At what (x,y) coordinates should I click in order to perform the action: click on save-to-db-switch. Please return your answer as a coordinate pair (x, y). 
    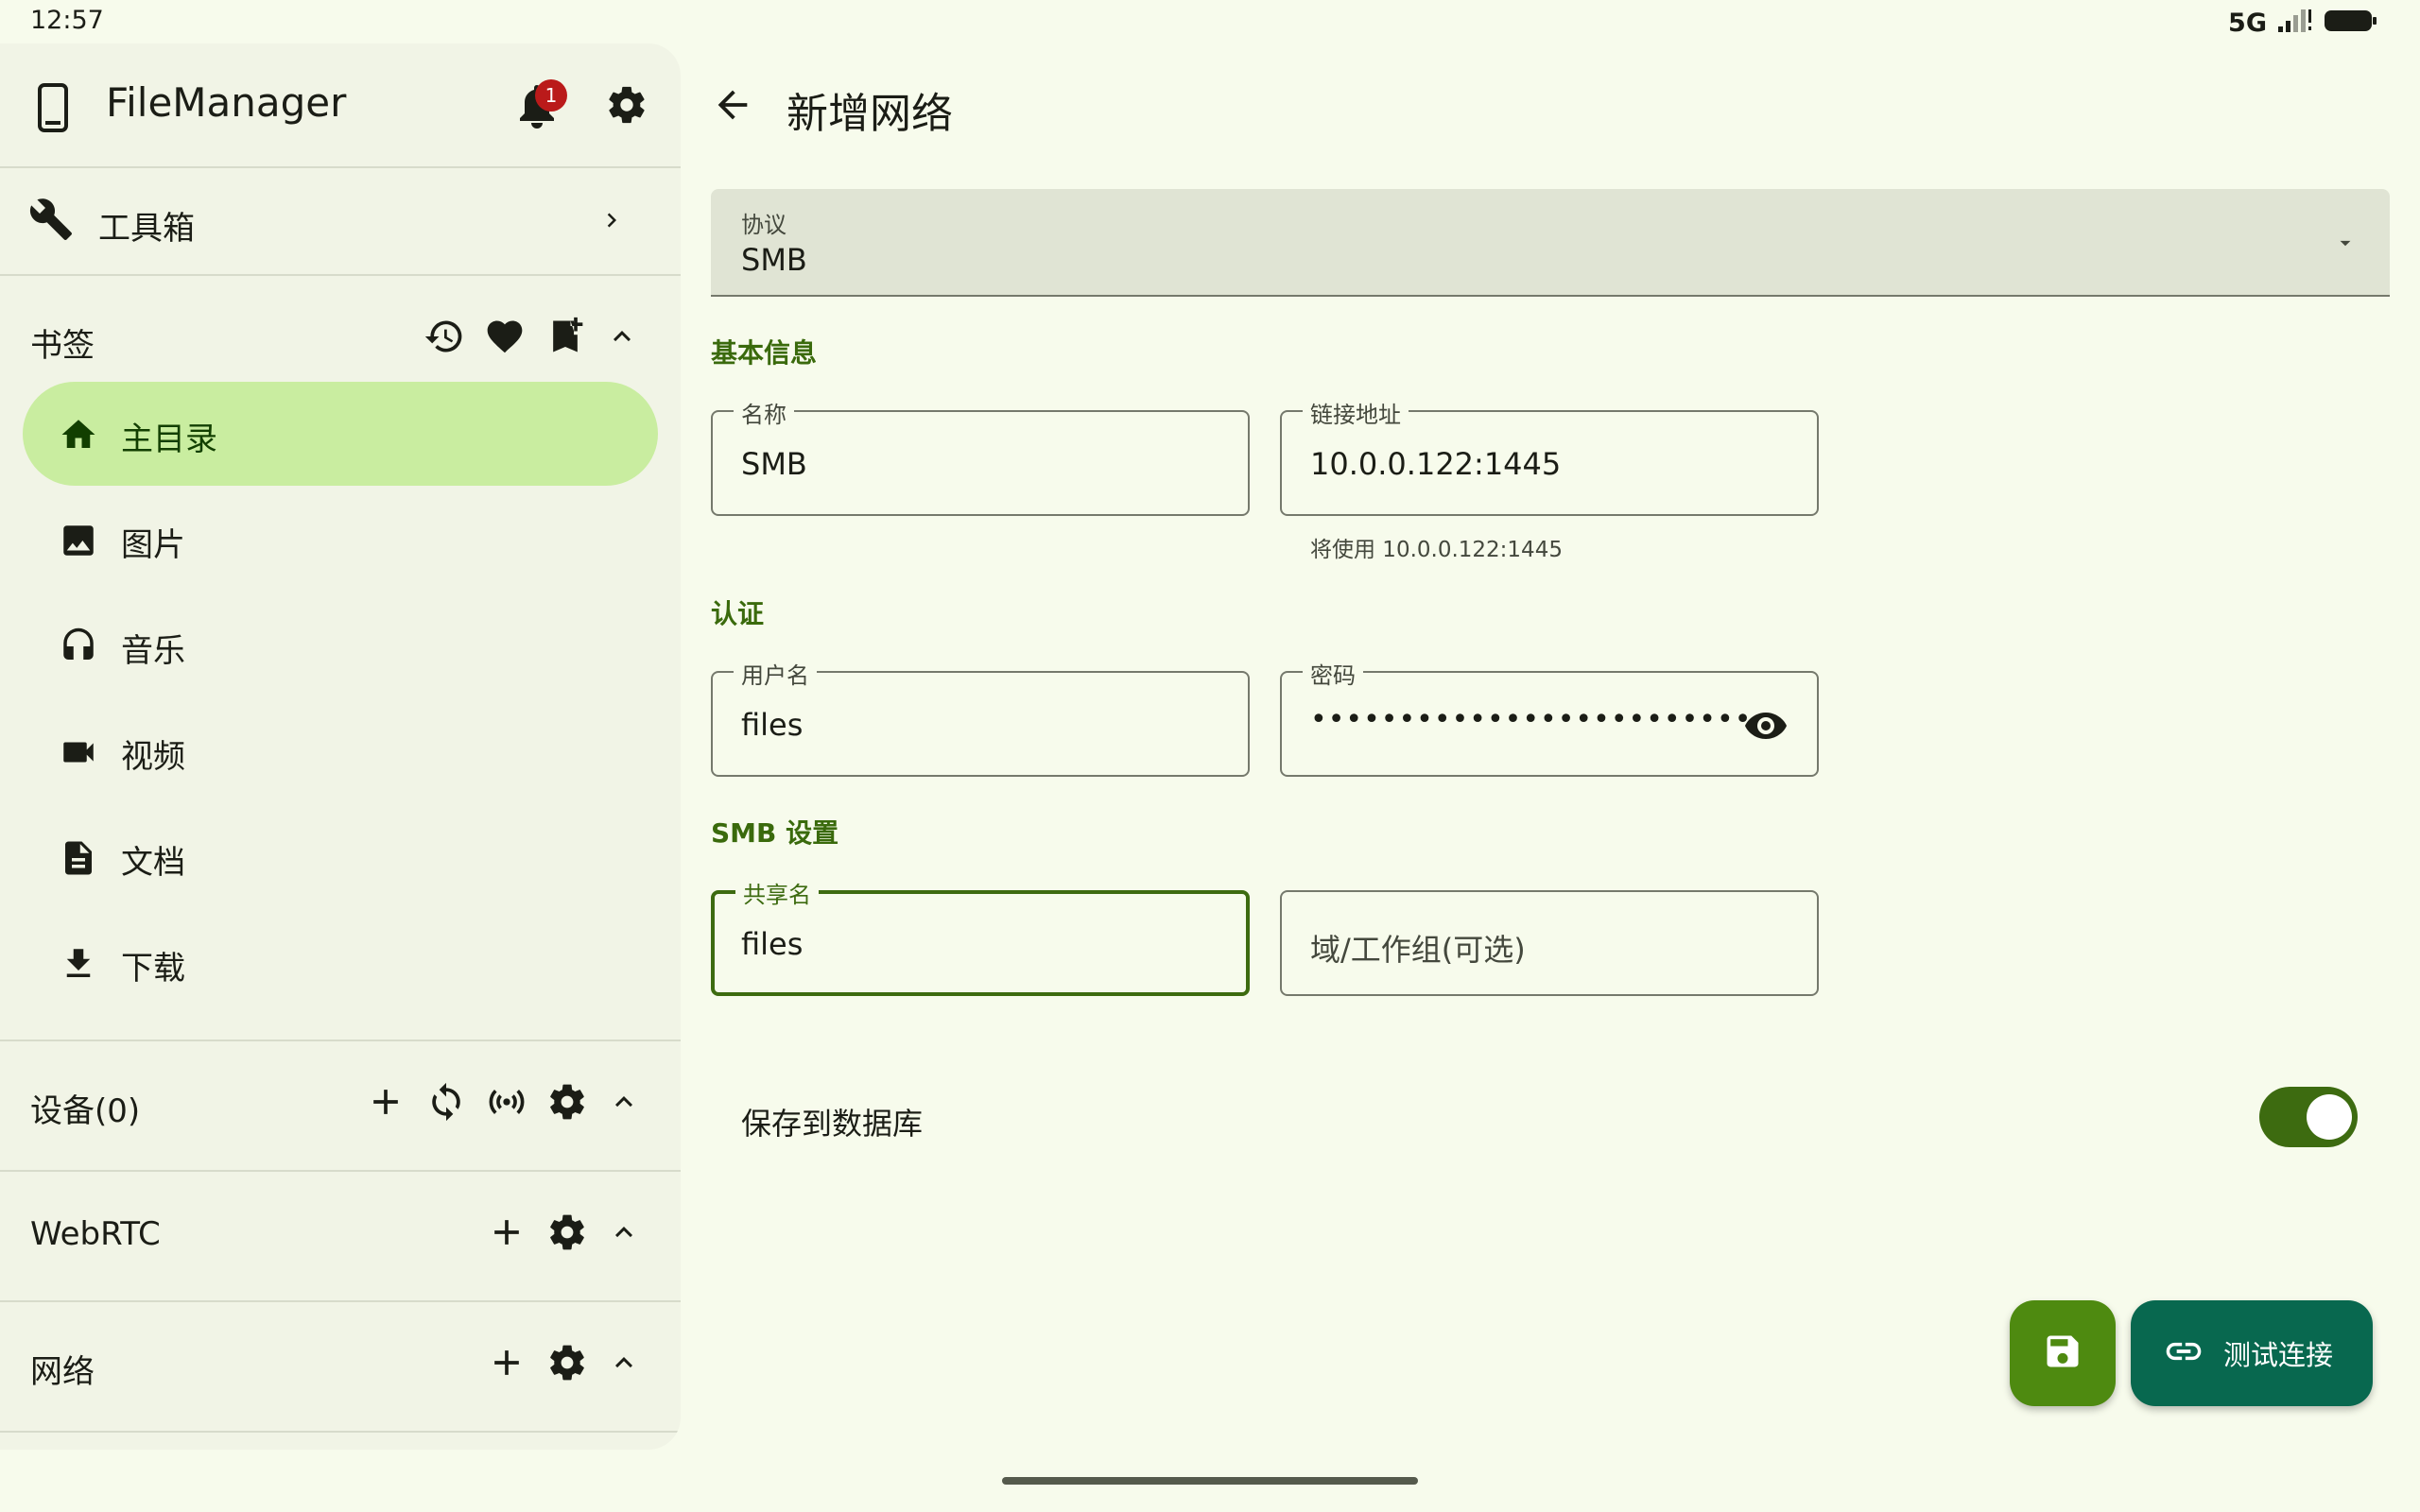
    Looking at the image, I should click on (2308, 1117).